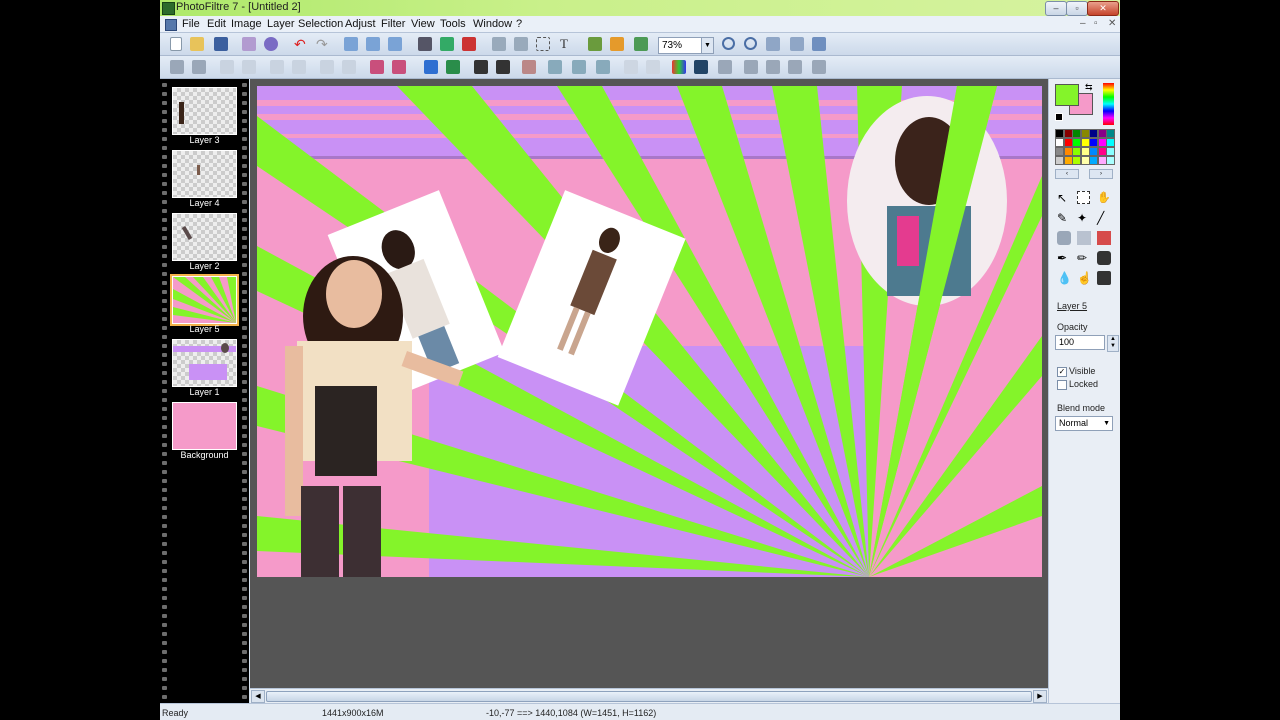 This screenshot has height=720, width=1280. What do you see at coordinates (679, 67) in the screenshot?
I see `color-balance-icon` at bounding box center [679, 67].